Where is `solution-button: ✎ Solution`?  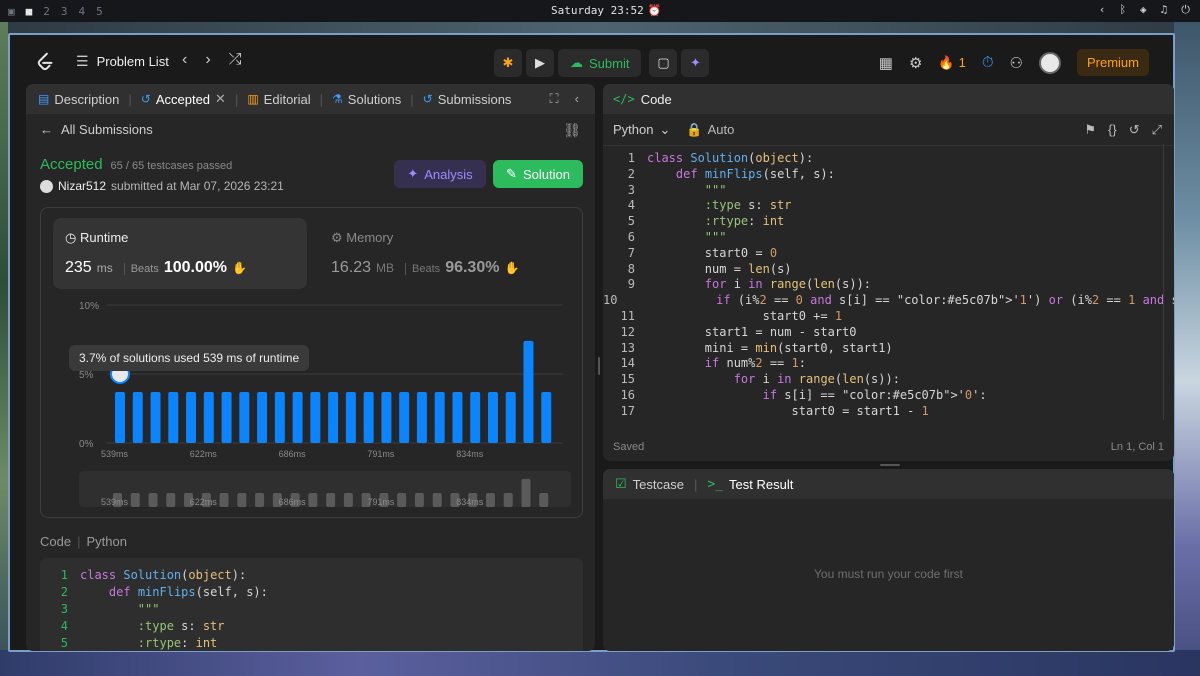 solution-button: ✎ Solution is located at coordinates (538, 174).